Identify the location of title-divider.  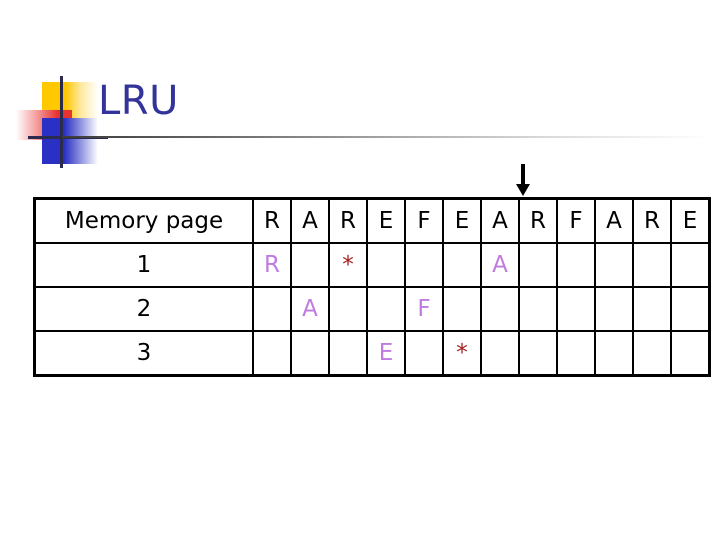
(386, 137).